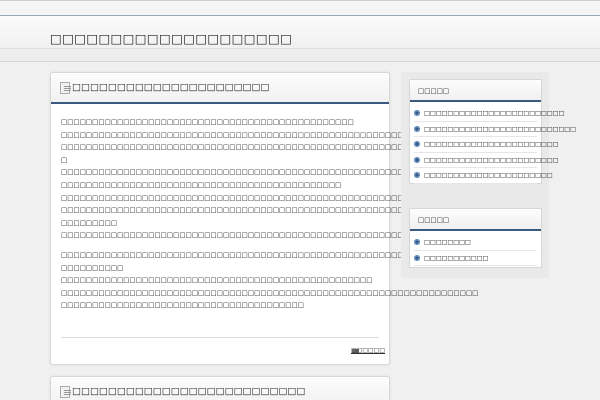 Image resolution: width=600 pixels, height=400 pixels. Describe the element at coordinates (182, 305) in the screenshot. I see `post-text-line: □□□□□□□□□□□□□□□□□□□□□□□□□□□□□□□□□□□□□□□` at that location.